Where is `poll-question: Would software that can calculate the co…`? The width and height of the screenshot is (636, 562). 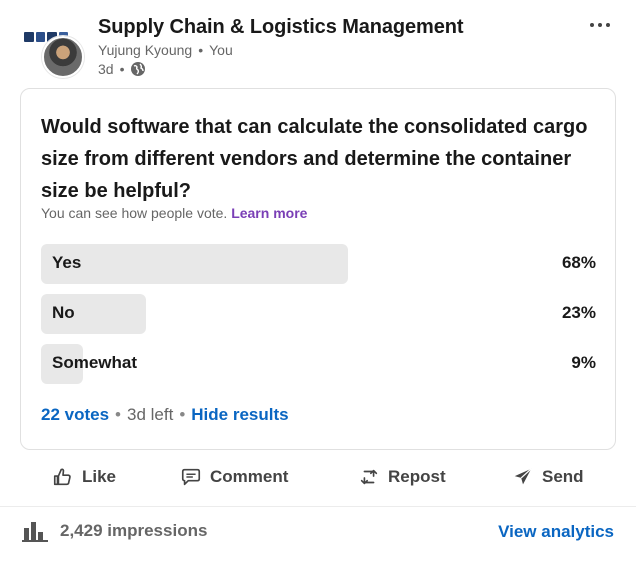 poll-question: Would software that can calculate the co… is located at coordinates (314, 159).